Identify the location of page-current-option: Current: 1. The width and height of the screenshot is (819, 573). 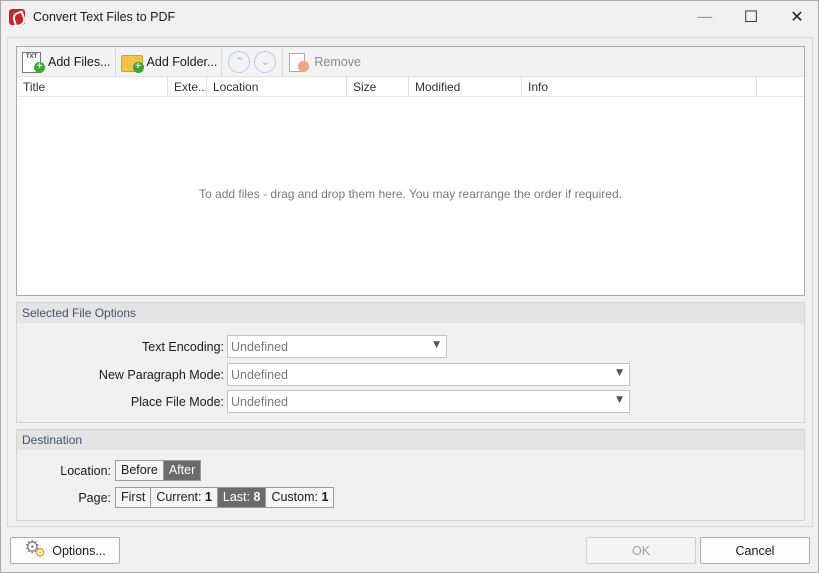
(184, 497).